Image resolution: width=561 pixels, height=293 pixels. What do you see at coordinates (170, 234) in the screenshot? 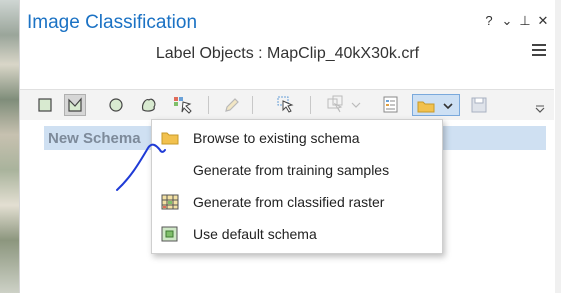
I see `default-schema-icon` at bounding box center [170, 234].